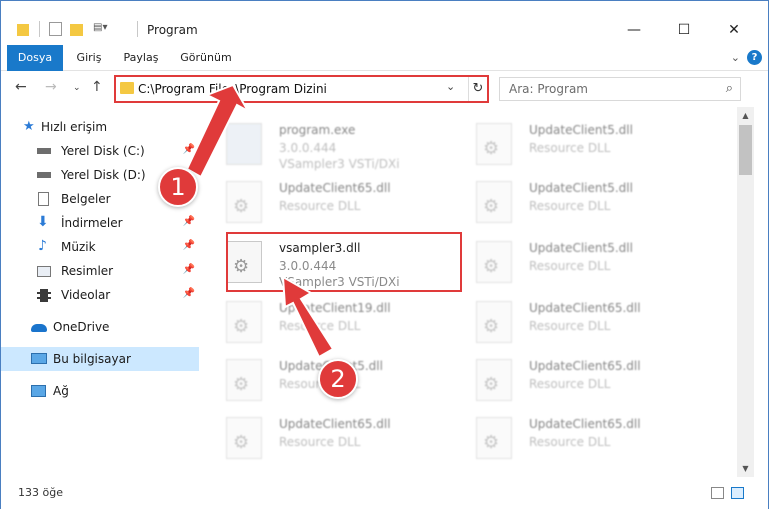 Image resolution: width=769 pixels, height=510 pixels. I want to click on file-item: ⚙ UpdateClient19.dll Resource DLL, so click(336, 322).